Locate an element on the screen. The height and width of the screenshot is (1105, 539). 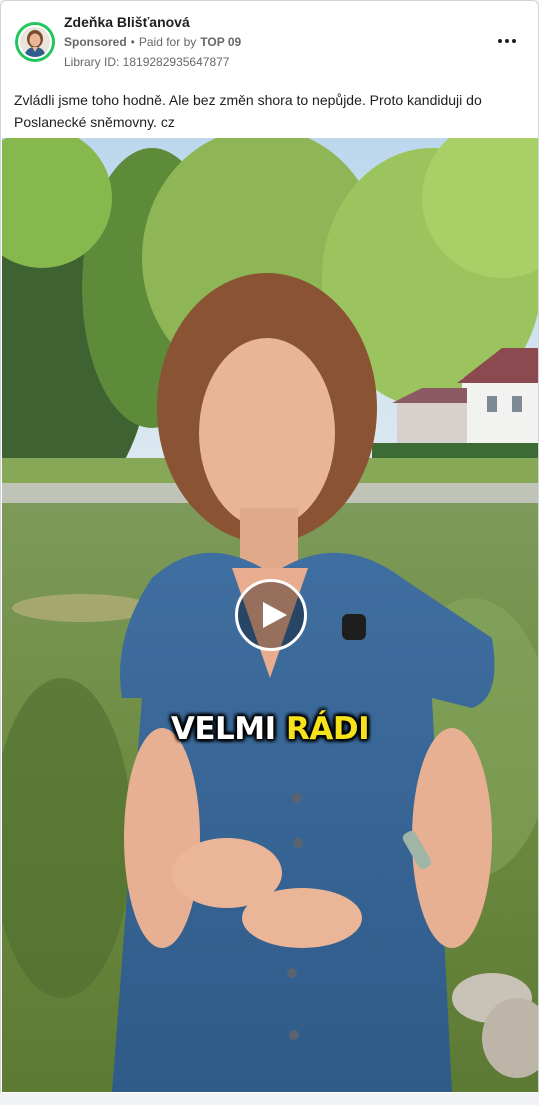
video-caption: VELMI RÁDI is located at coordinates (270, 729).